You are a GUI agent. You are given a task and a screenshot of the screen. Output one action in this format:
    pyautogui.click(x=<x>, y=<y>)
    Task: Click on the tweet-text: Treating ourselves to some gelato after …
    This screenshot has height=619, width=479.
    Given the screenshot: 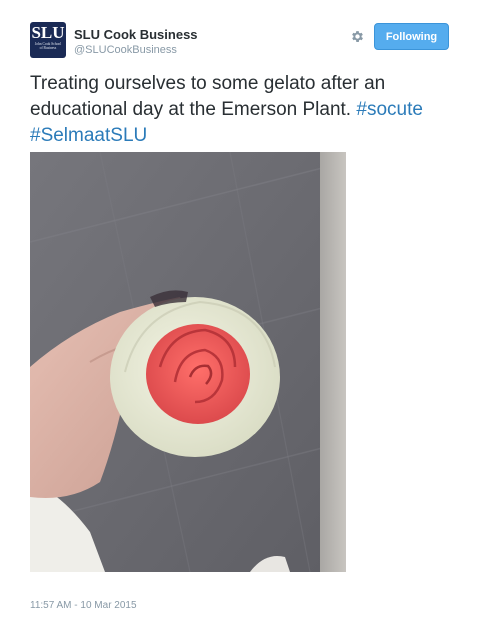 What is the action you would take?
    pyautogui.click(x=240, y=110)
    